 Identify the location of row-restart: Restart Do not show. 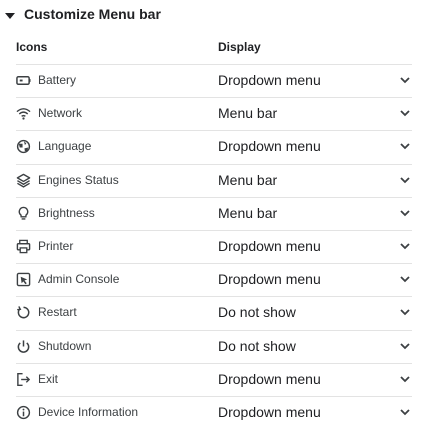
(213, 312).